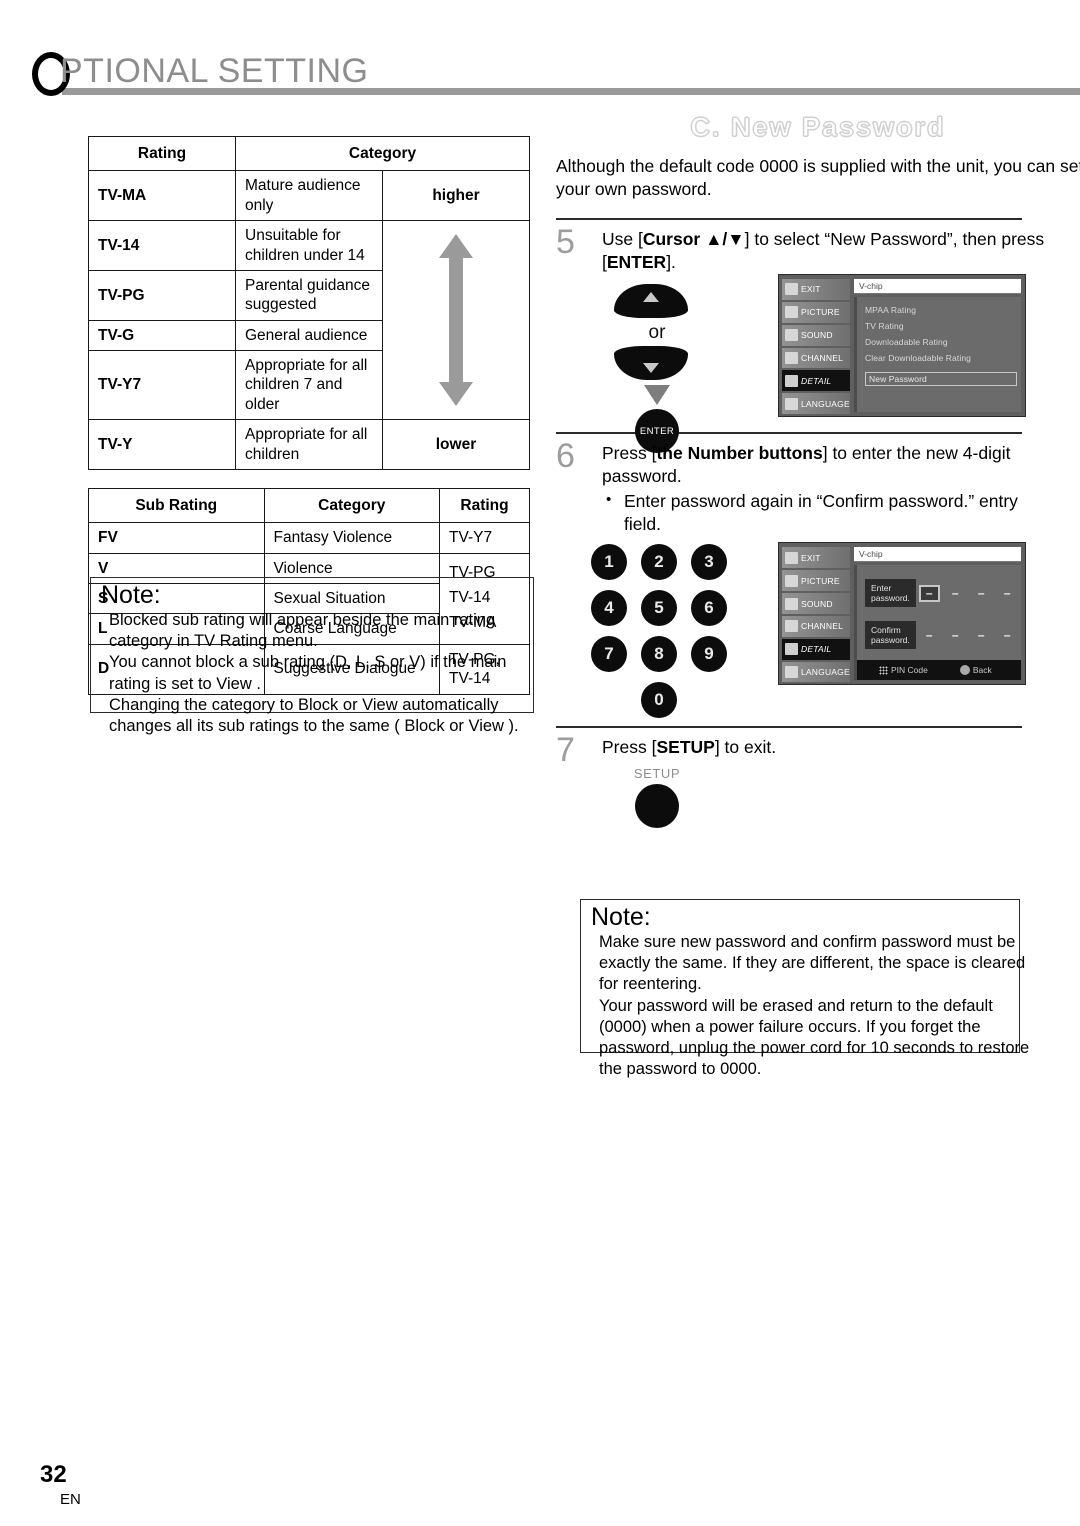 The image size is (1080, 1526). I want to click on table-header-row: Sub Rating Category Rating, so click(309, 505).